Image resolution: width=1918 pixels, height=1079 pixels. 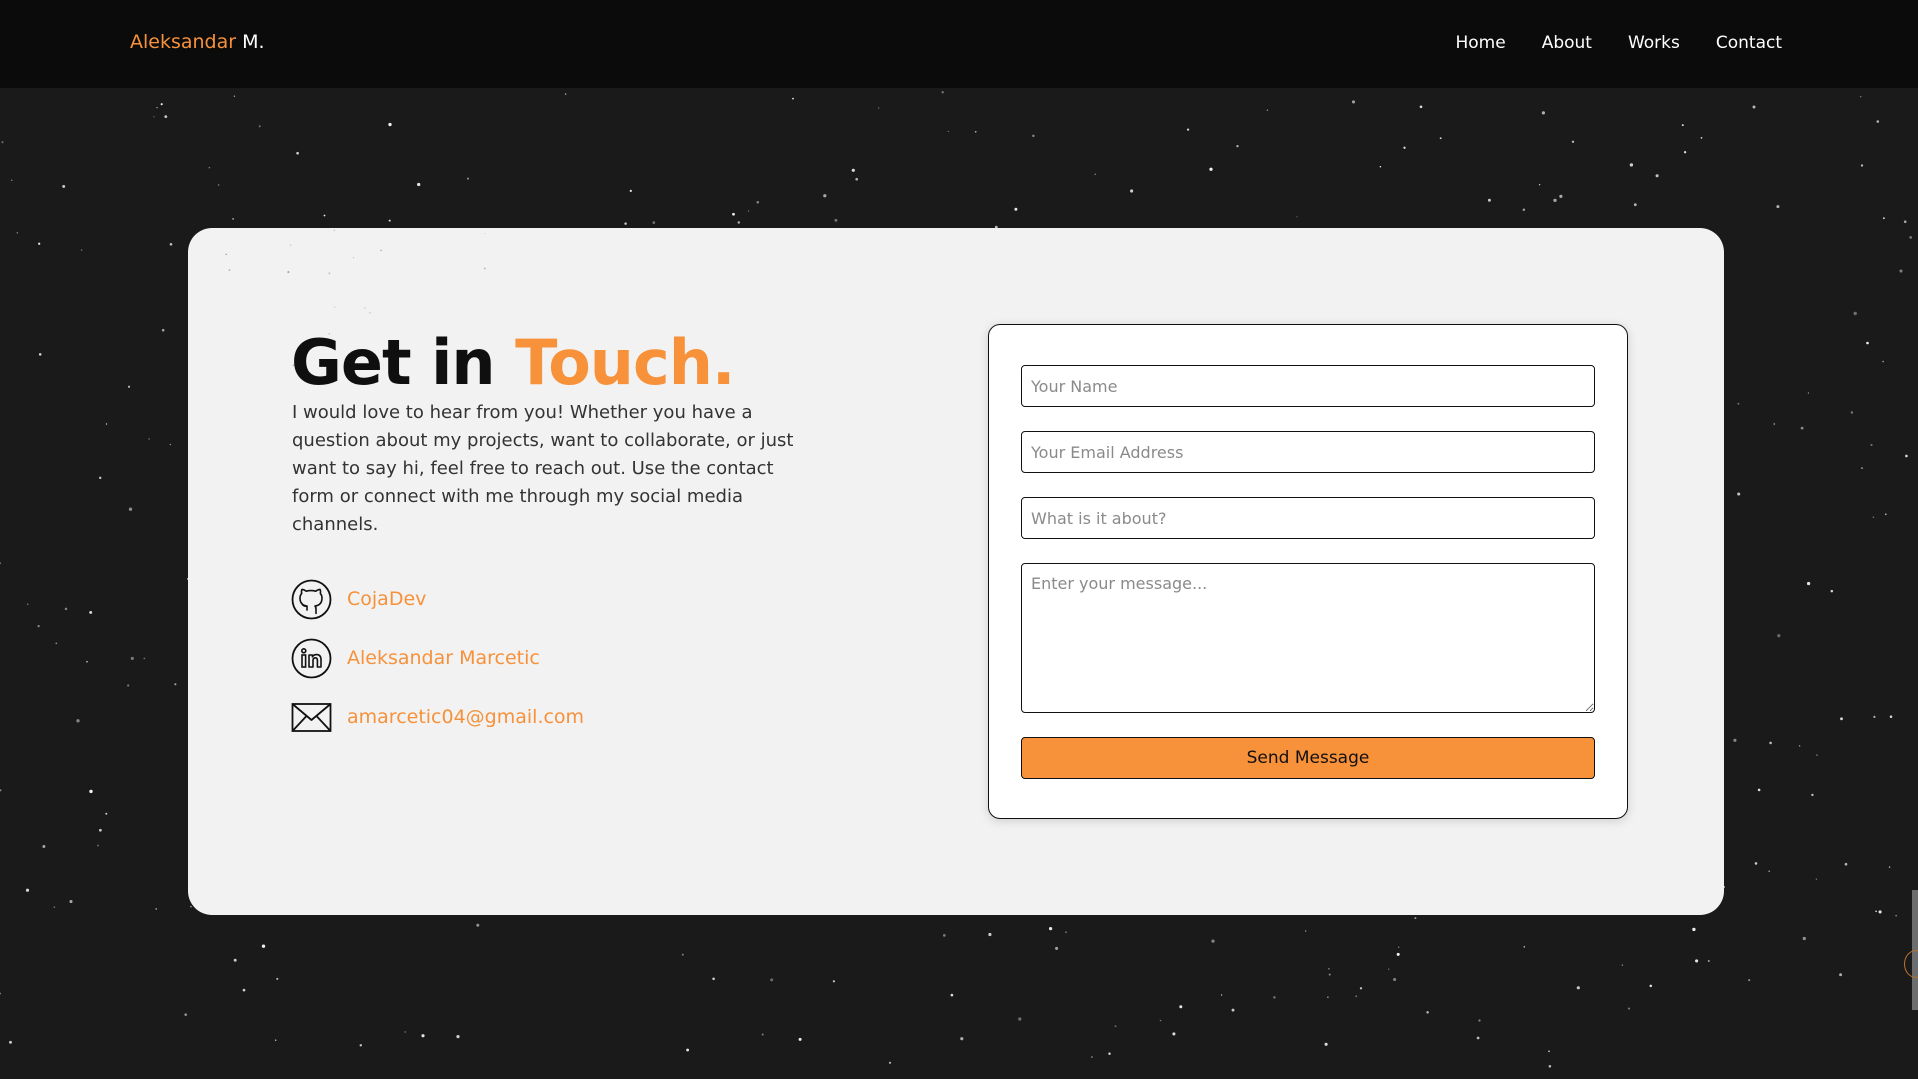 What do you see at coordinates (1480, 43) in the screenshot?
I see `nav-home: Home` at bounding box center [1480, 43].